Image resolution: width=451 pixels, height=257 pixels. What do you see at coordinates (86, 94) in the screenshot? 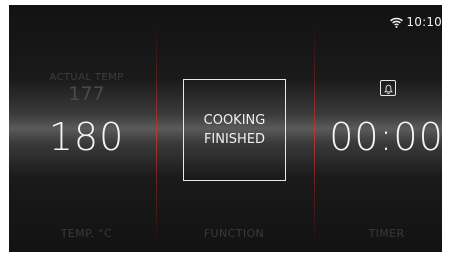
I see `actual-temp-value: 177` at bounding box center [86, 94].